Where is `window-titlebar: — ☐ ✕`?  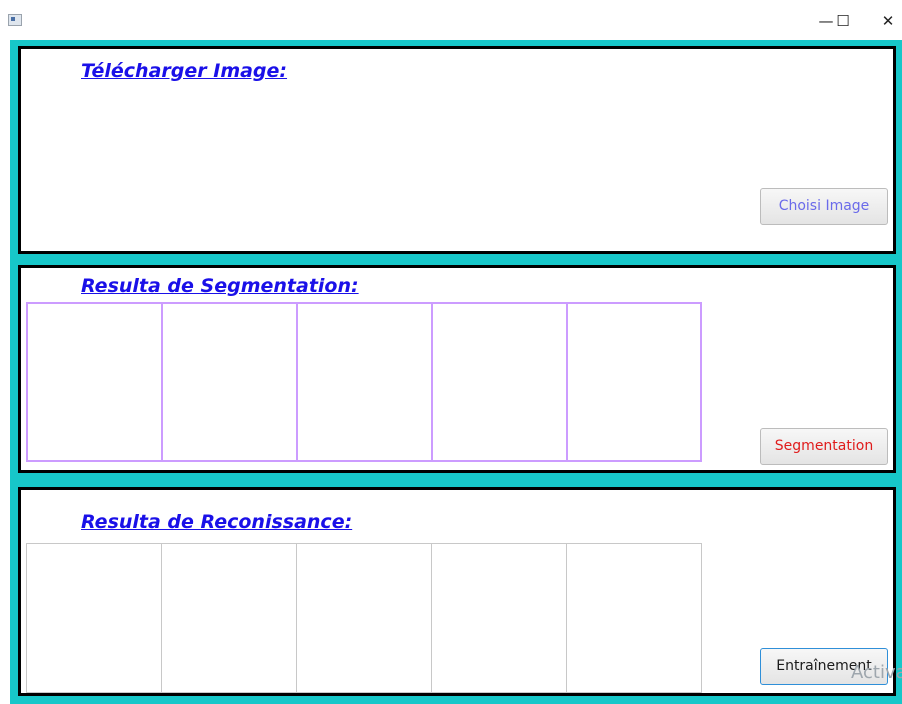 window-titlebar: — ☐ ✕ is located at coordinates (451, 20).